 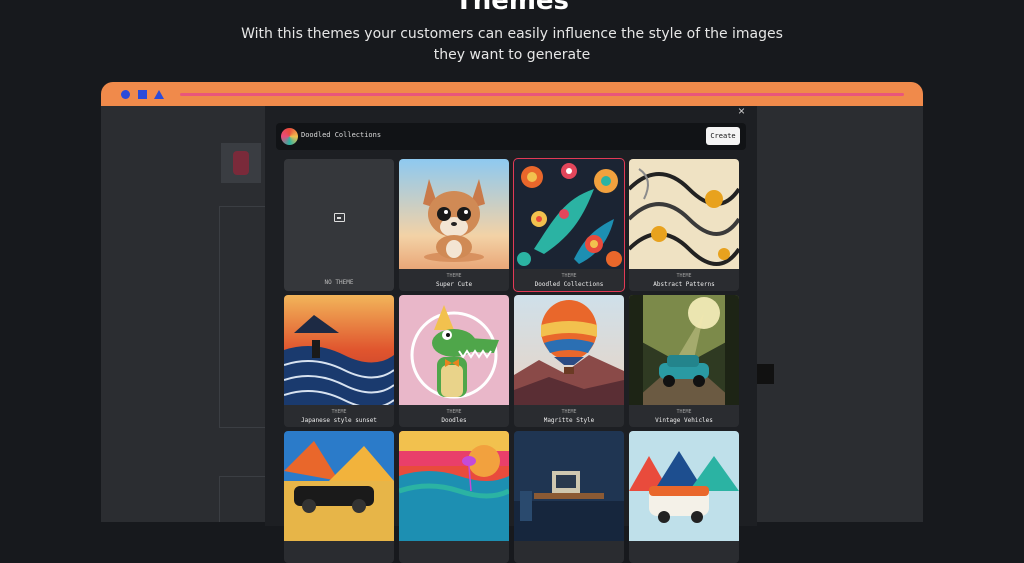 What do you see at coordinates (245, 317) in the screenshot?
I see `background-panel` at bounding box center [245, 317].